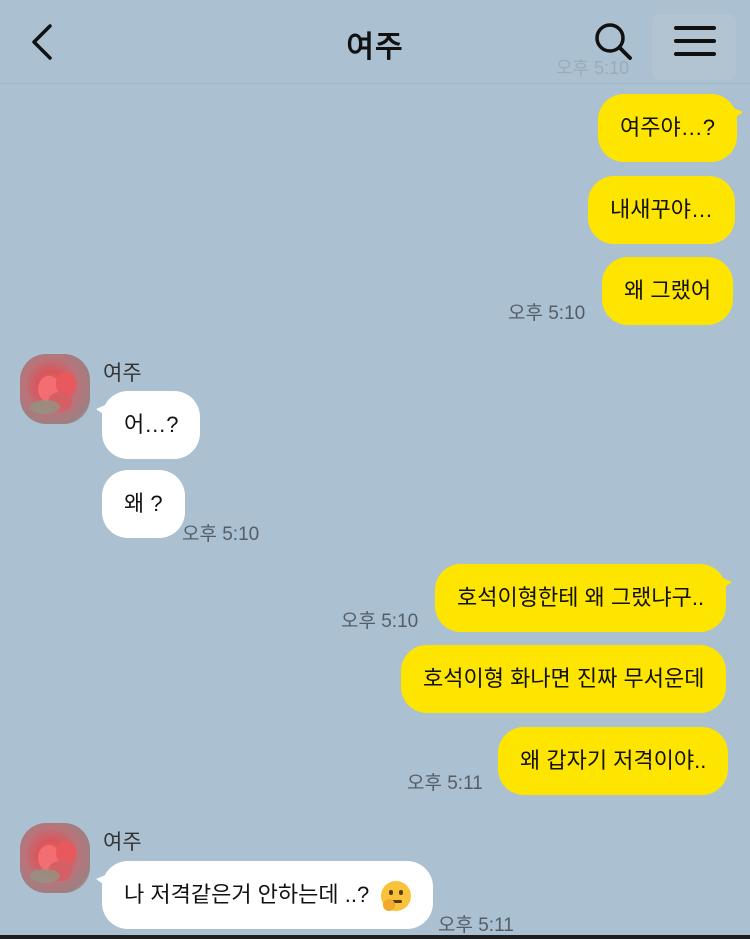 The height and width of the screenshot is (939, 750). What do you see at coordinates (668, 291) in the screenshot?
I see `message-bubble-outgoing: 왜 그랬어` at bounding box center [668, 291].